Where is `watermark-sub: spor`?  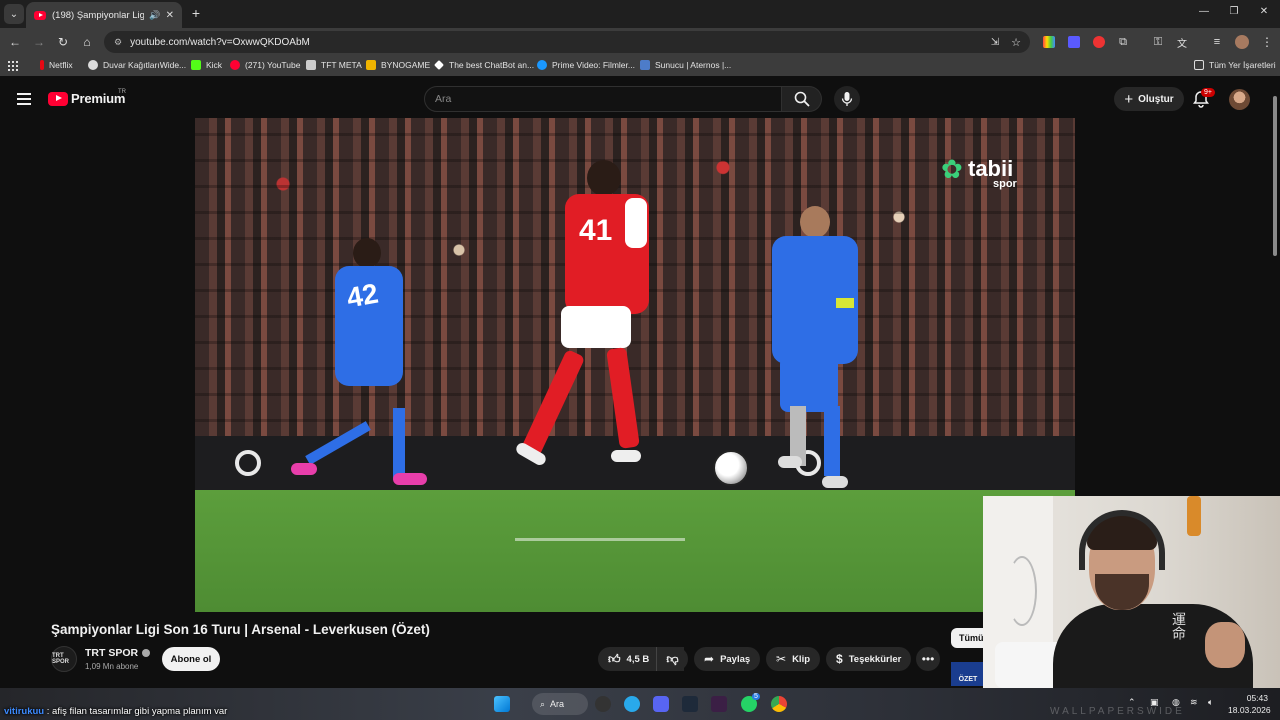 watermark-sub: spor is located at coordinates (1005, 184).